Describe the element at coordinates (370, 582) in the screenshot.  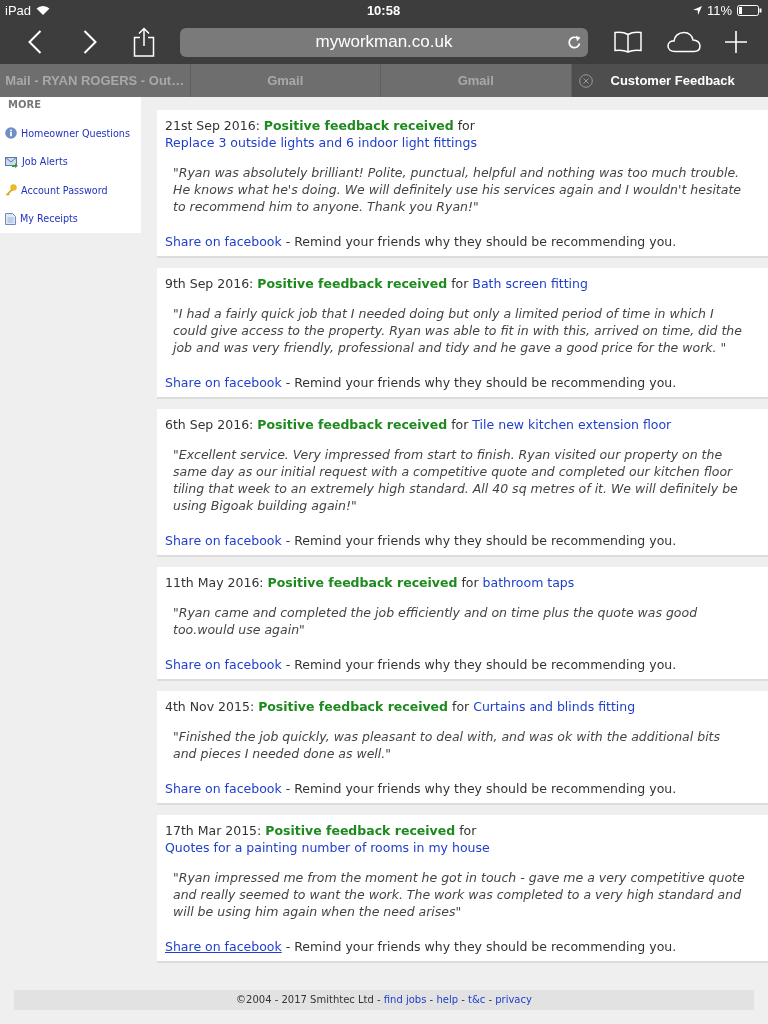
I see `feedback-heading: 11th May 2016: Positive feedback received for bathroom taps` at that location.